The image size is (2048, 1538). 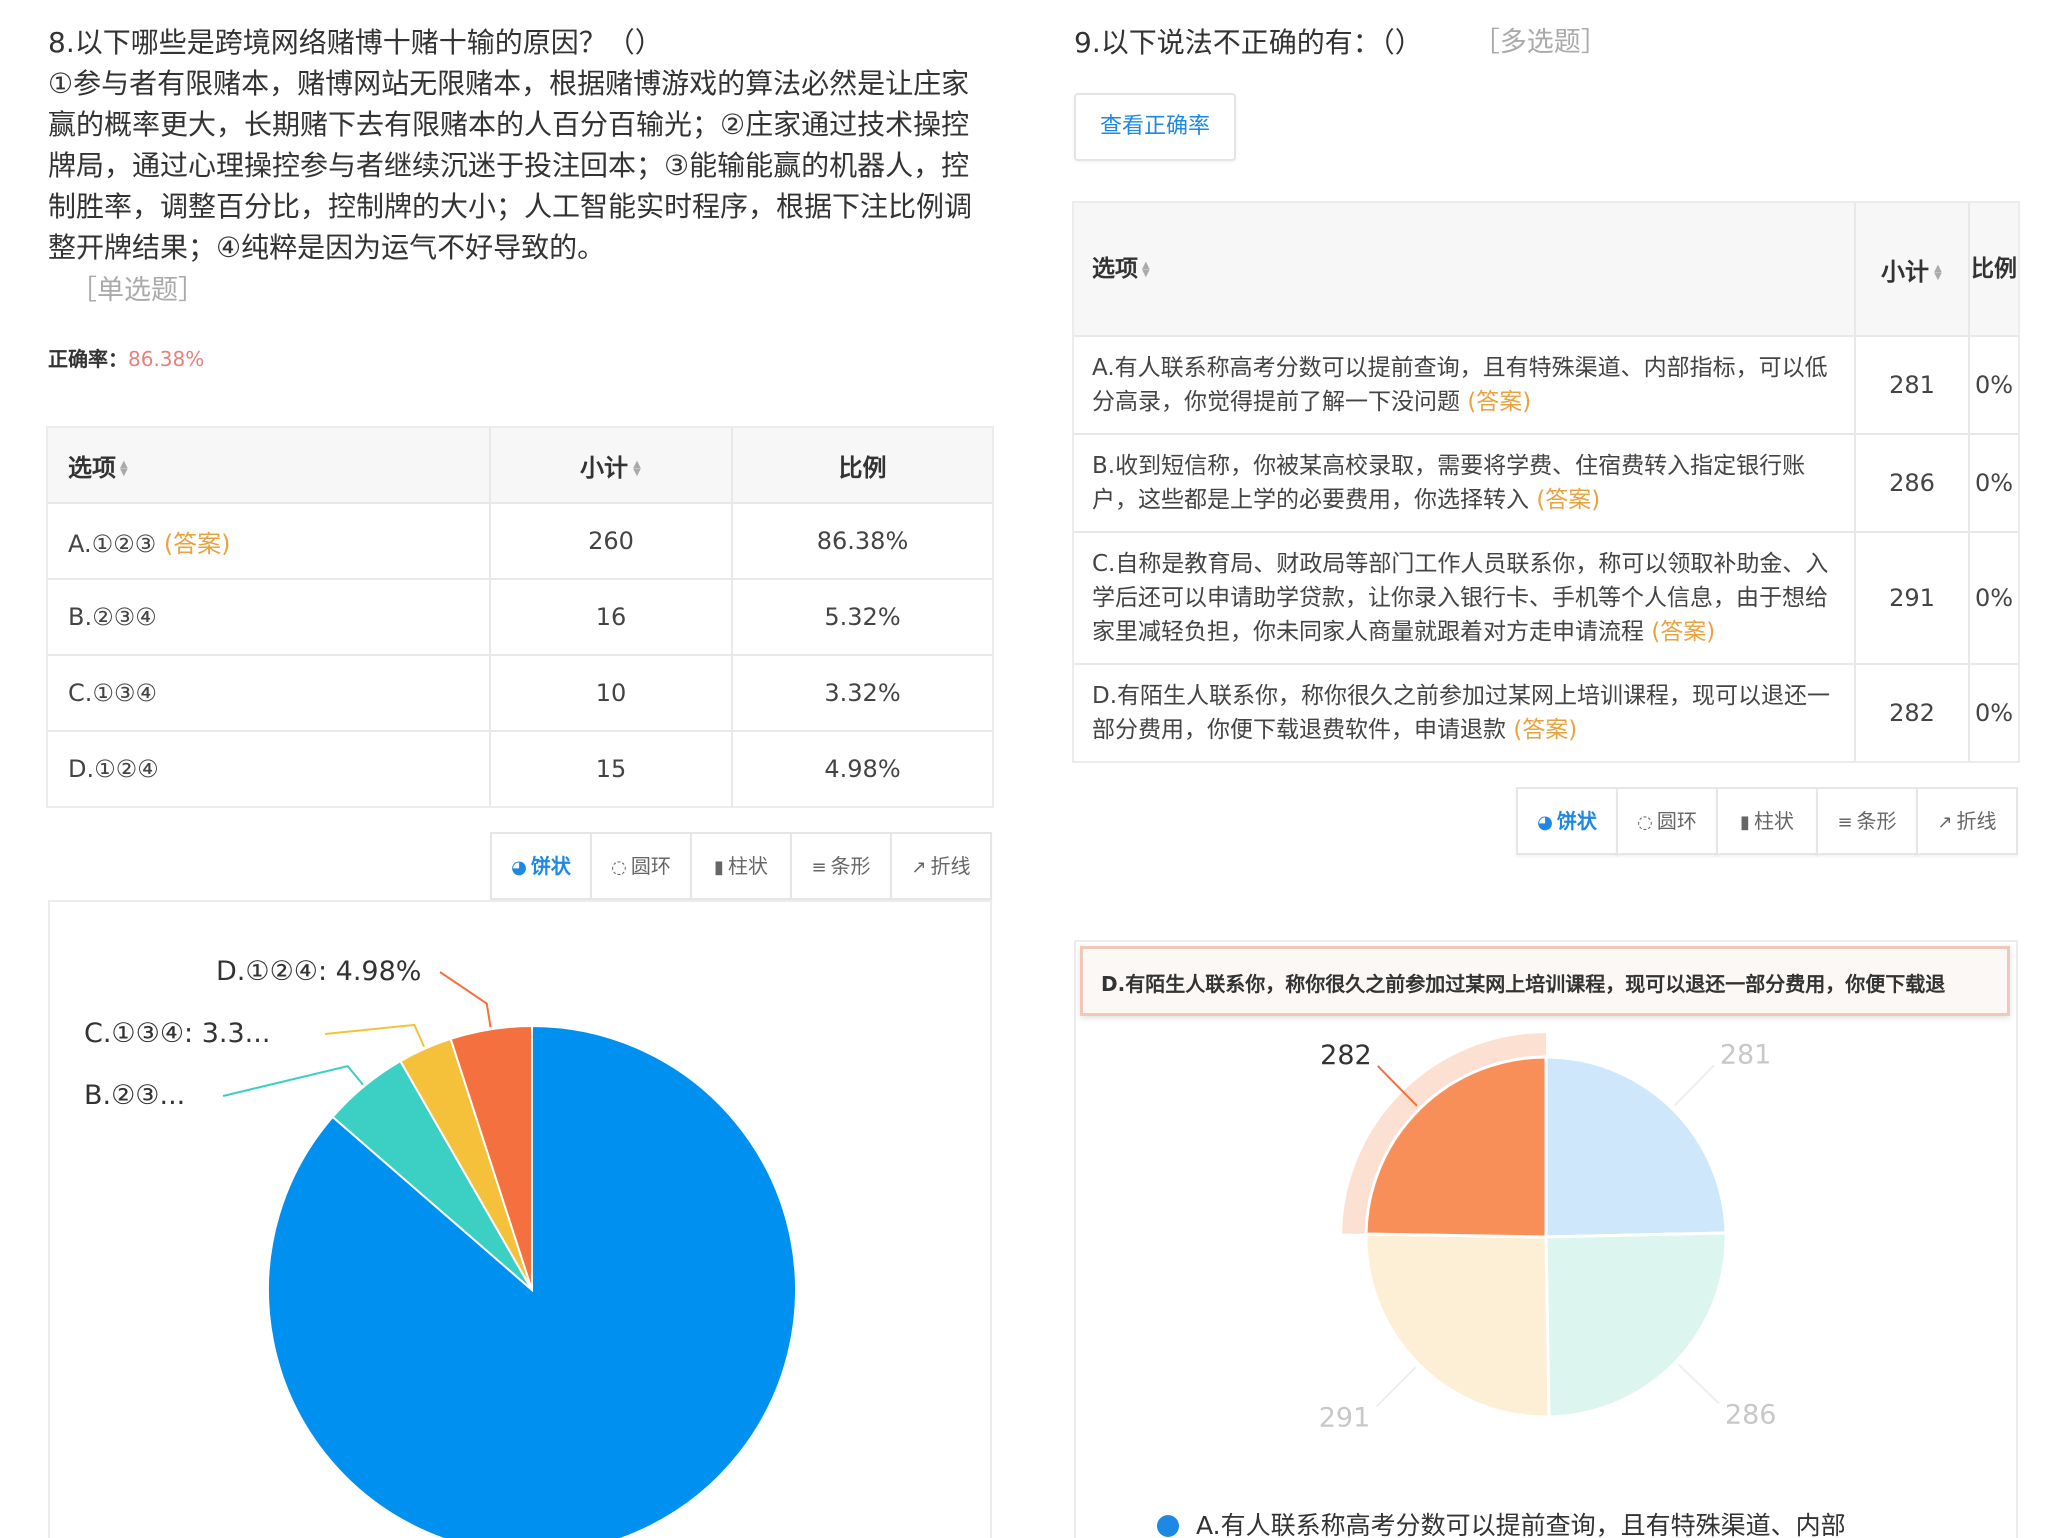 I want to click on pie-chart-svg: 281 286 291 282 A.有人联系称高考分数可以提前查询，且有特殊渠道、内部, so click(x=1501, y=1285).